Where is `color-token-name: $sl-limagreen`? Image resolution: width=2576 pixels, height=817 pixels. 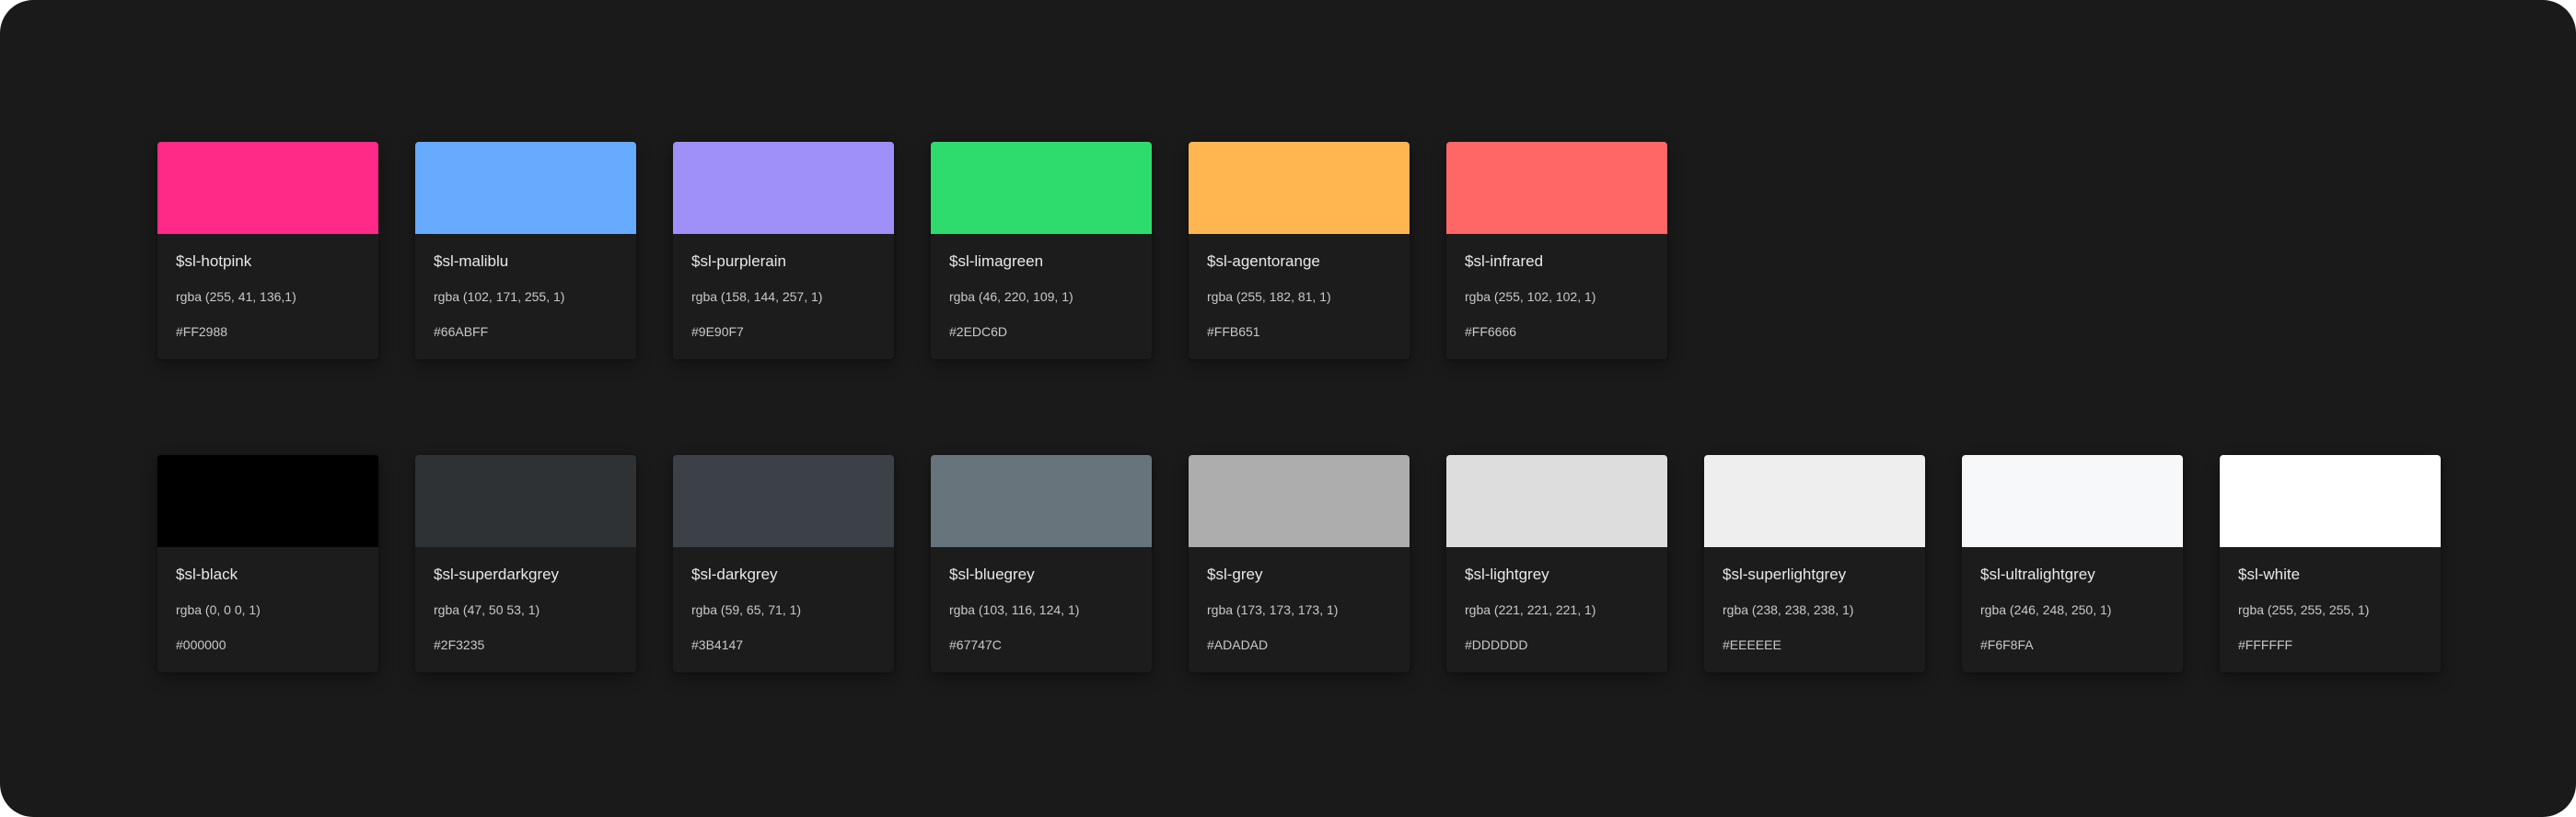 color-token-name: $sl-limagreen is located at coordinates (996, 261).